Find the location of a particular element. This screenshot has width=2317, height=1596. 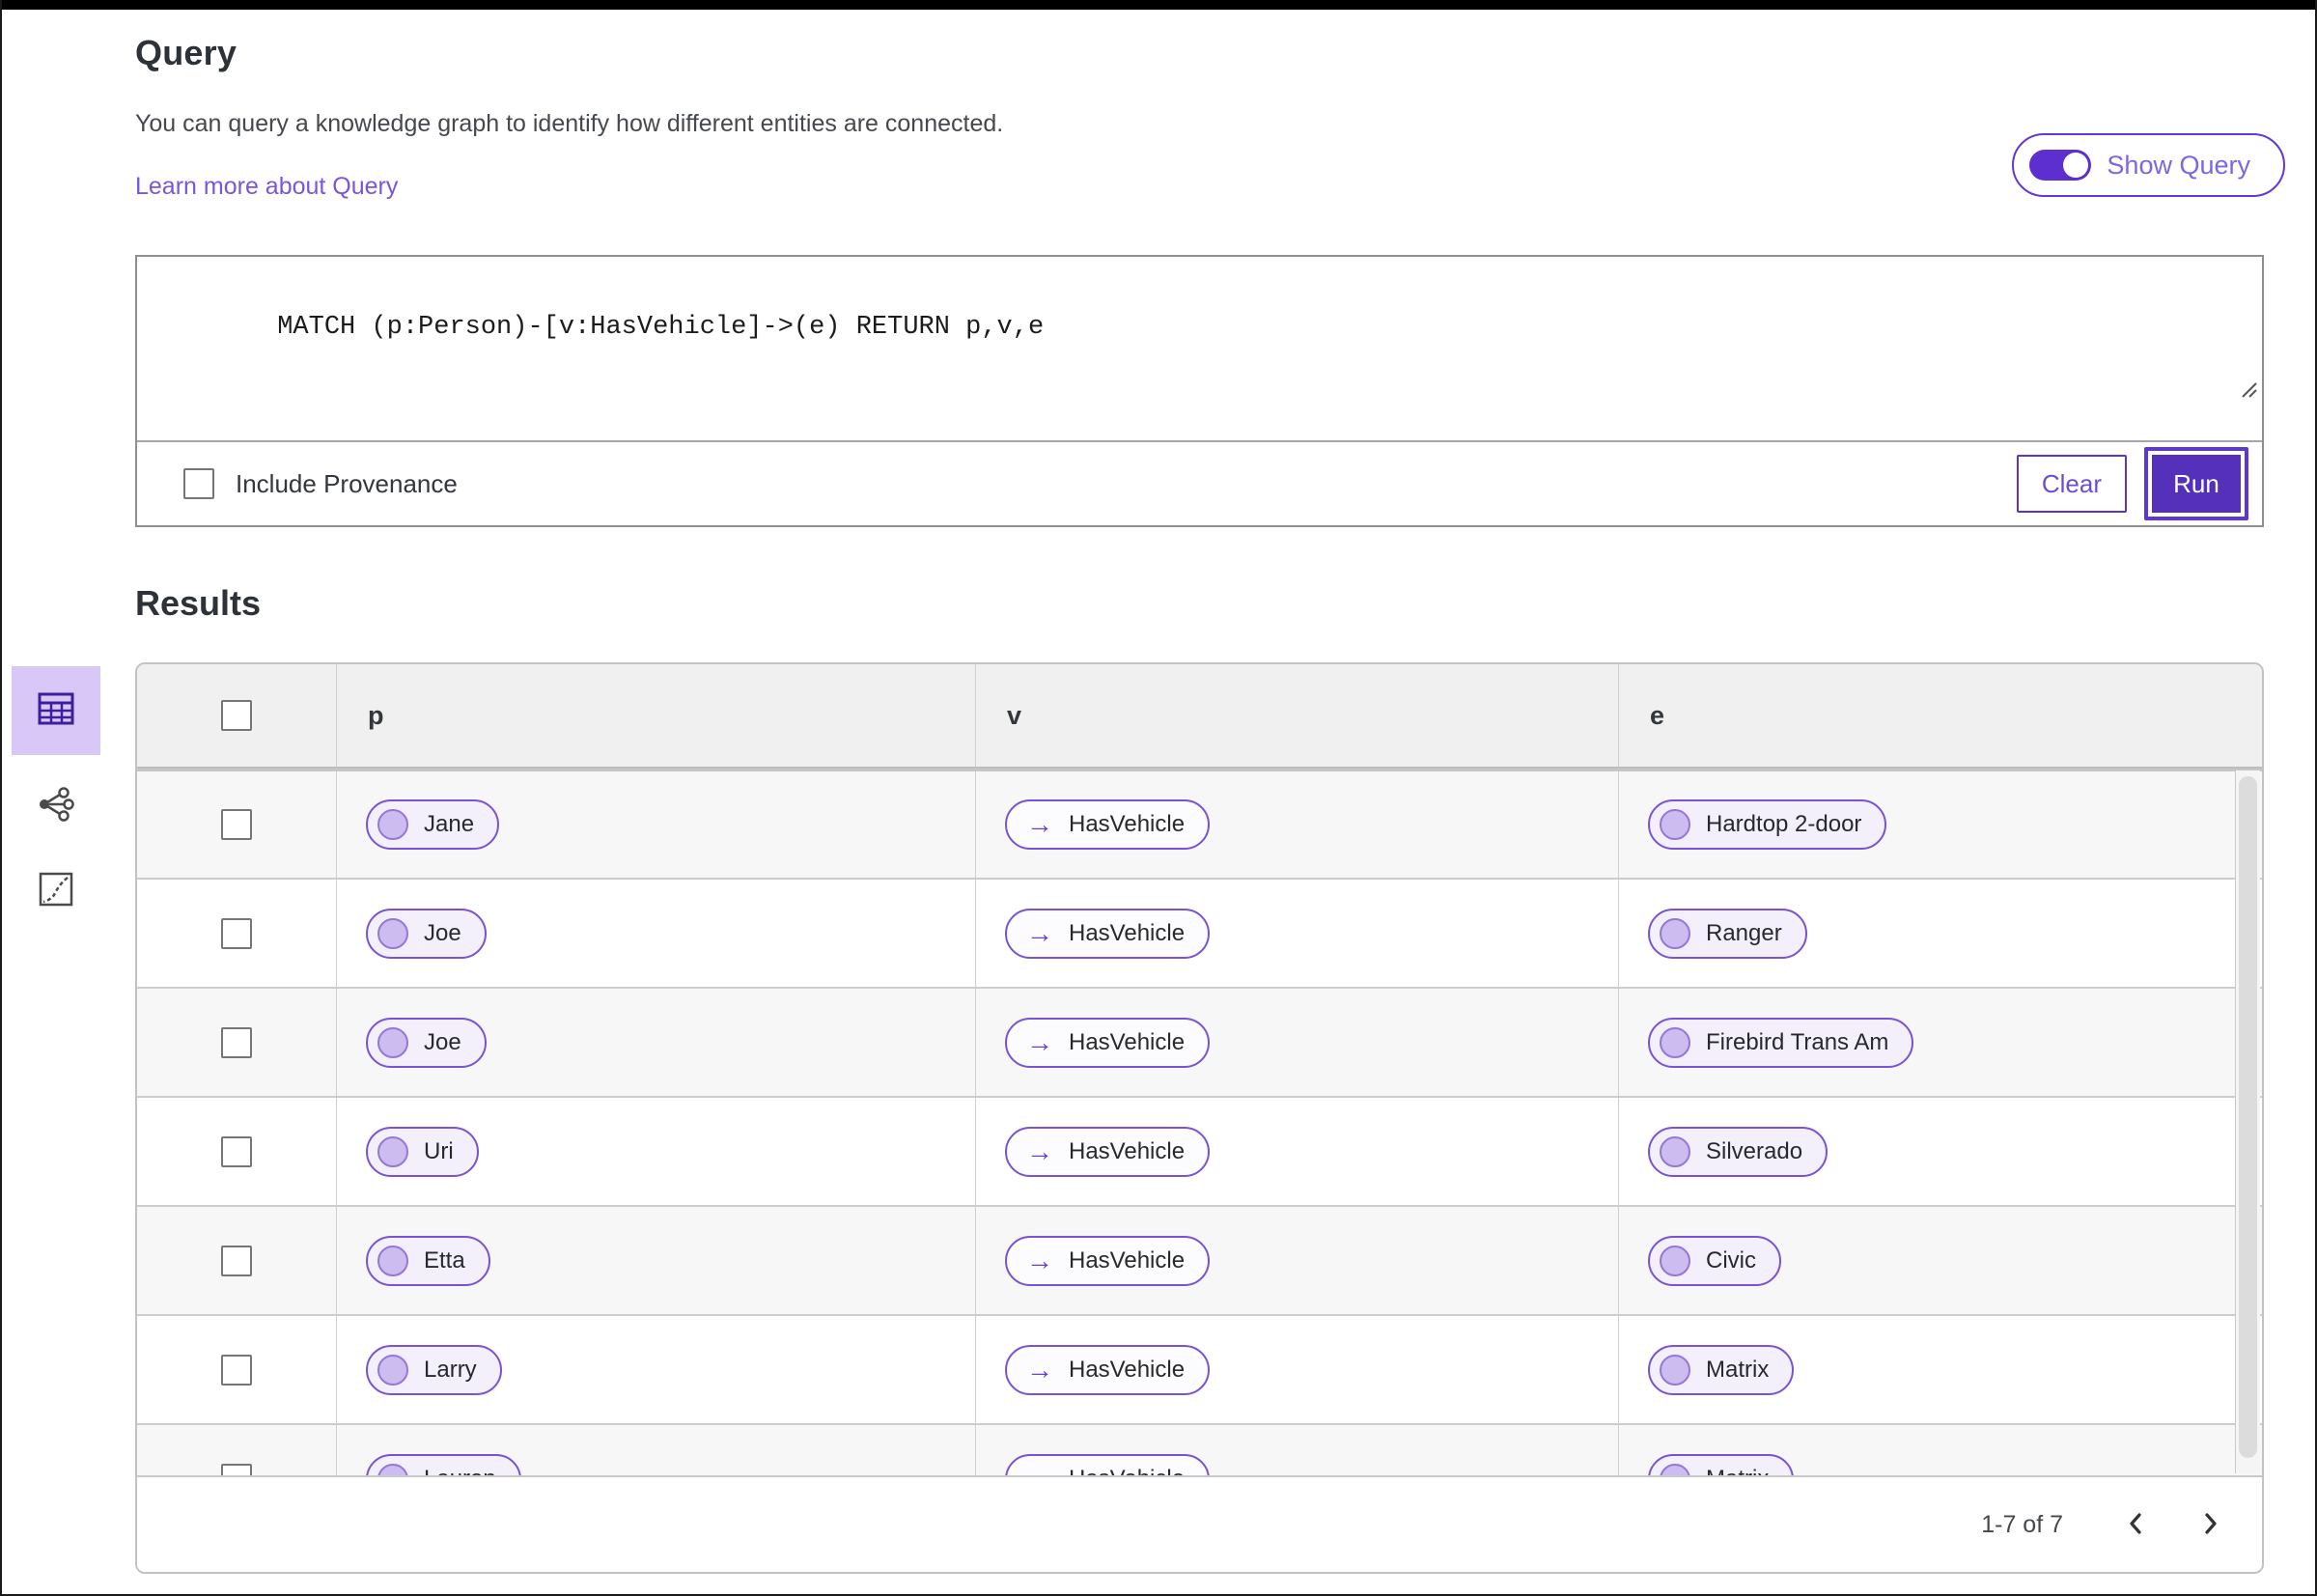

pill-label: Firebird Trans Am is located at coordinates (1797, 1042).